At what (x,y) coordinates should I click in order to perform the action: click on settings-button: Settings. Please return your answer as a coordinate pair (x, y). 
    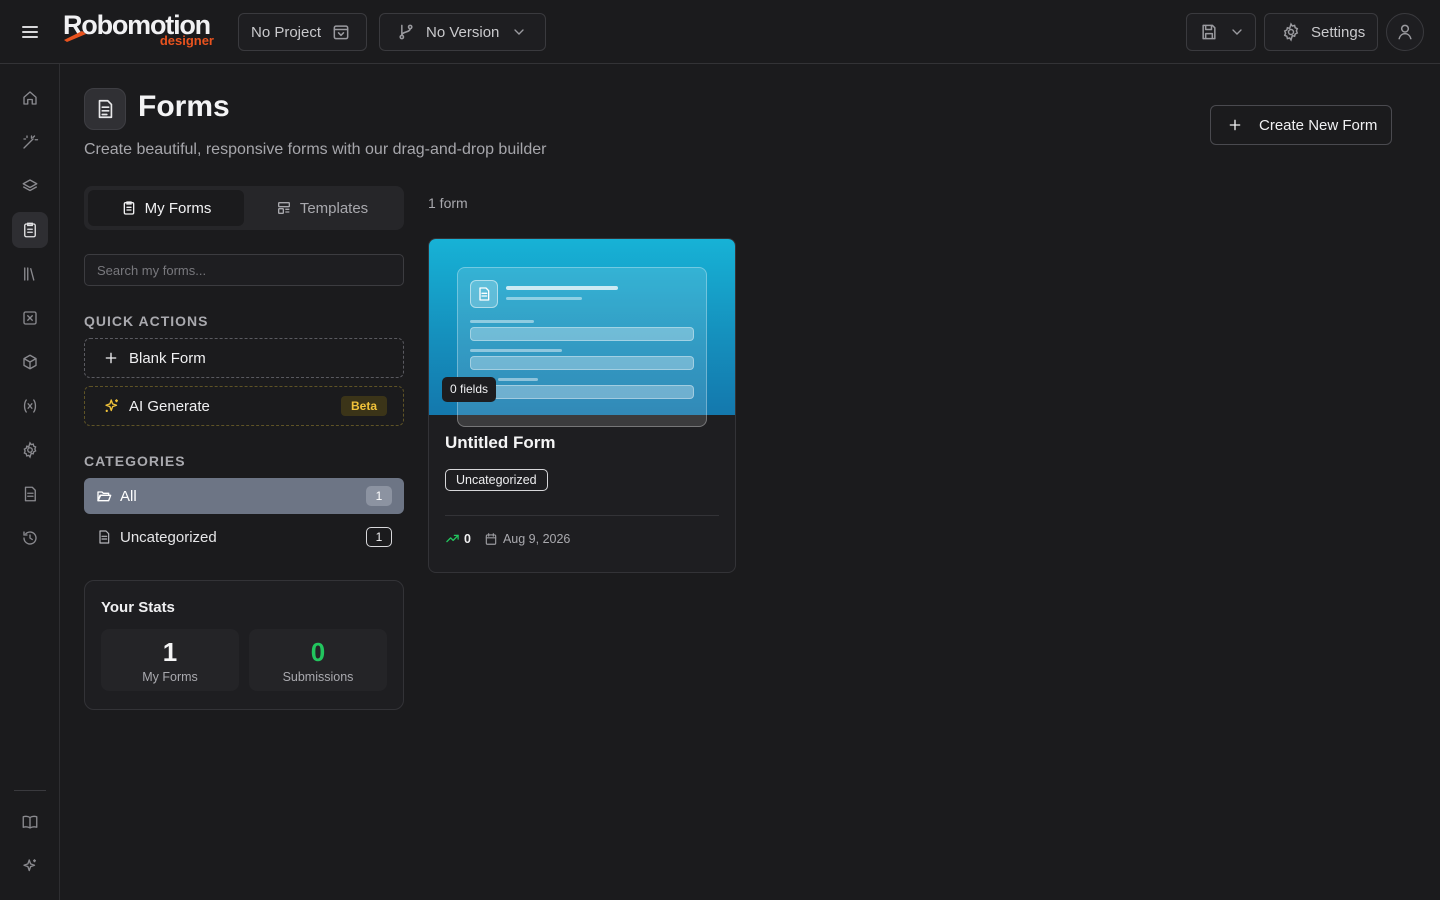
    Looking at the image, I should click on (1321, 32).